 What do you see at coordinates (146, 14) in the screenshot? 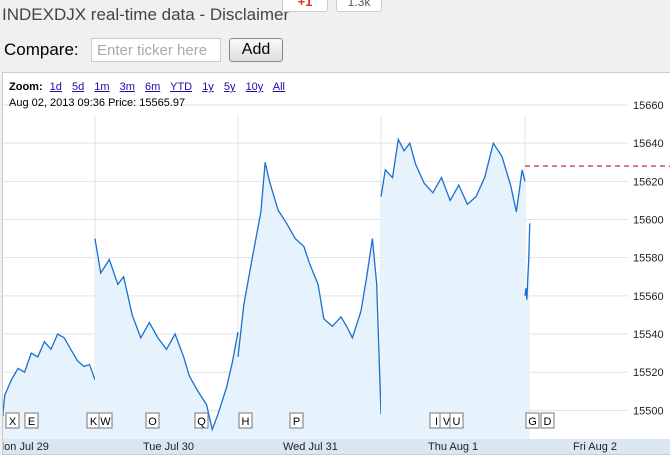
I see `page-title: INDEXDJX real-time data - Disclaimer` at bounding box center [146, 14].